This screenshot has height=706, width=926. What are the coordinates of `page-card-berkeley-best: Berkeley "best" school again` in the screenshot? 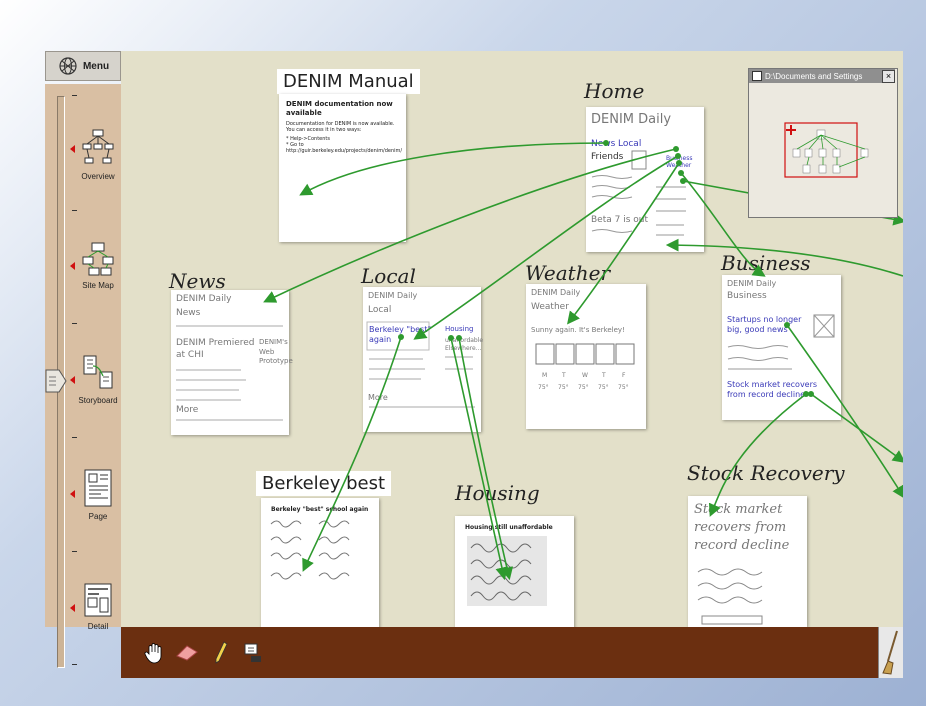 It's located at (320, 562).